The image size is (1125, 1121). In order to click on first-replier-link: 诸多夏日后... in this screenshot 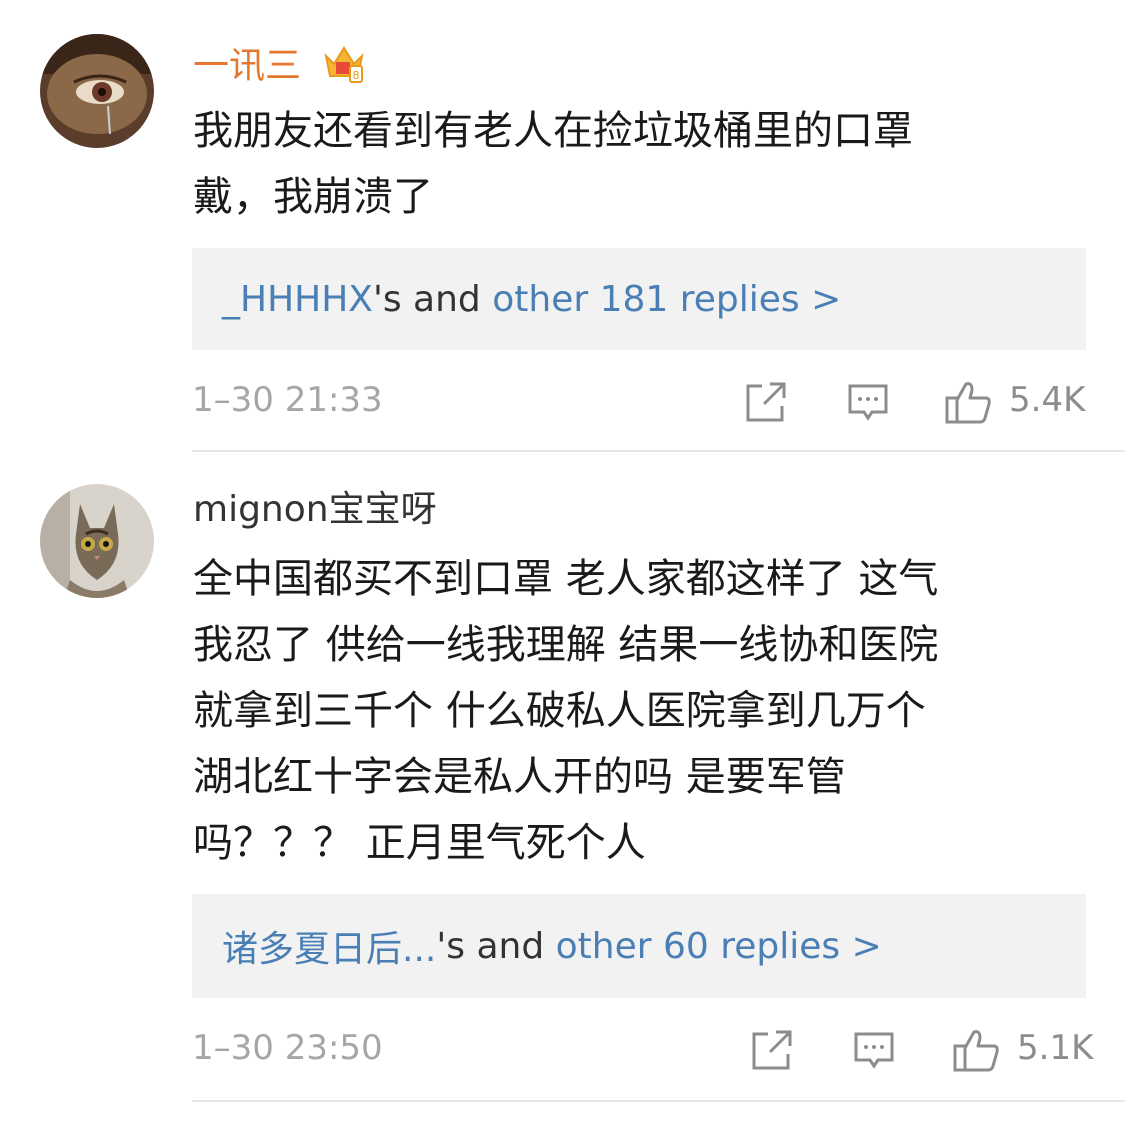, I will do `click(329, 946)`.